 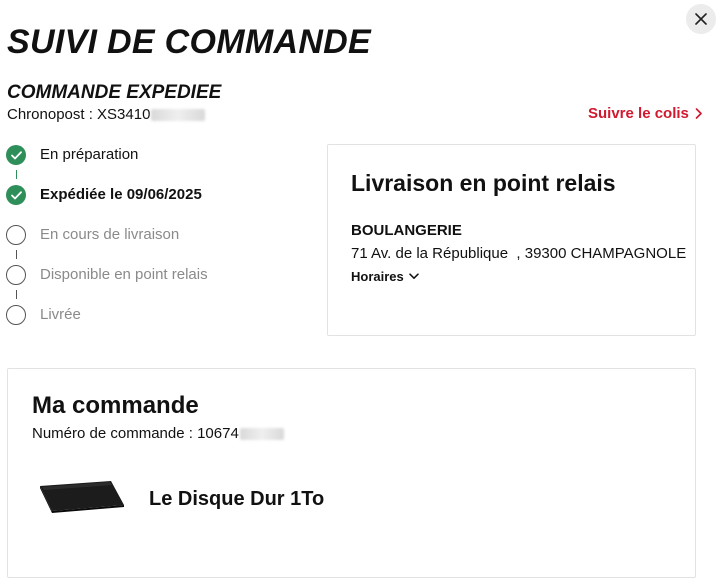 I want to click on shipment-status-title: COMMANDE EXPEDIEE, so click(x=114, y=92).